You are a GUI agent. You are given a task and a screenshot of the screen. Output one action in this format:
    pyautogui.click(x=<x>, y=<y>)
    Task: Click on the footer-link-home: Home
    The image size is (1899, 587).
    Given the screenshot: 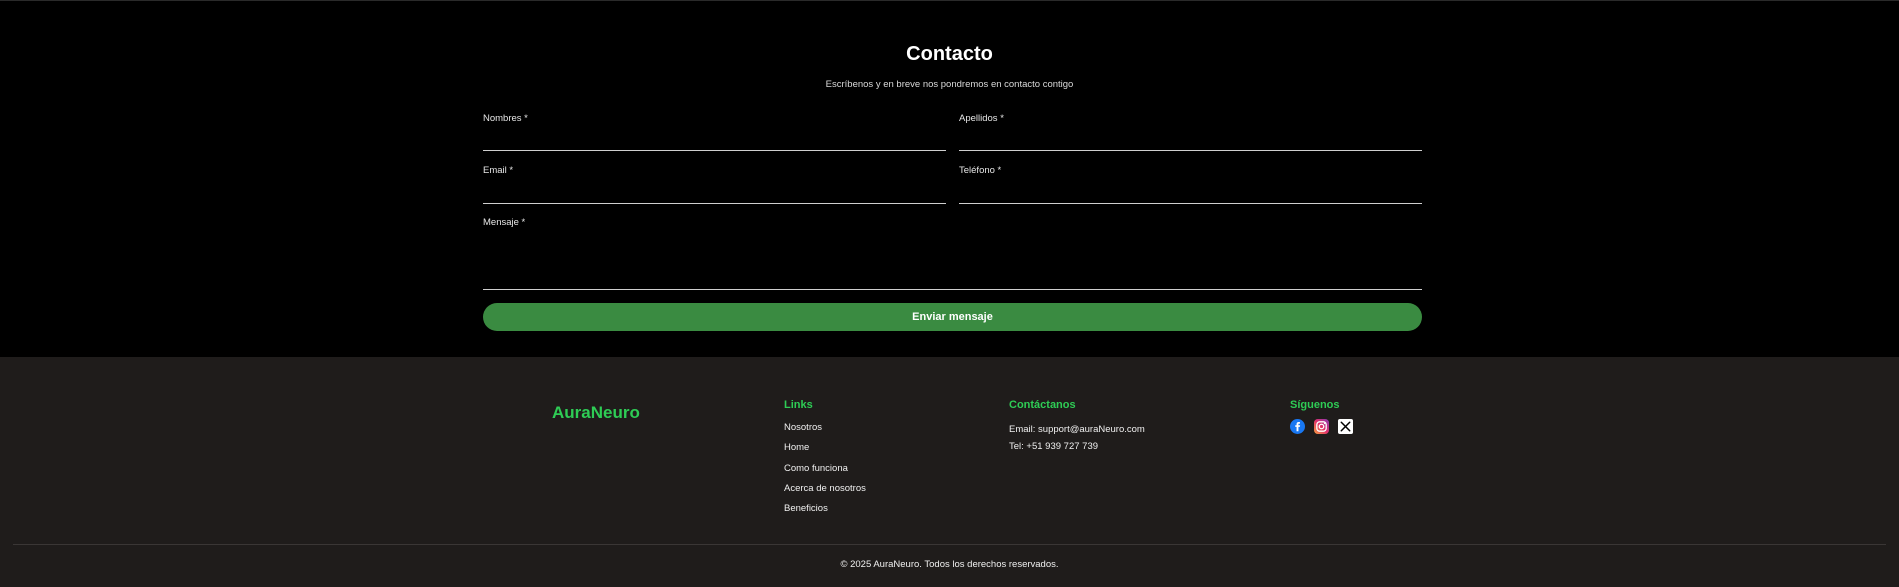 What is the action you would take?
    pyautogui.click(x=825, y=451)
    